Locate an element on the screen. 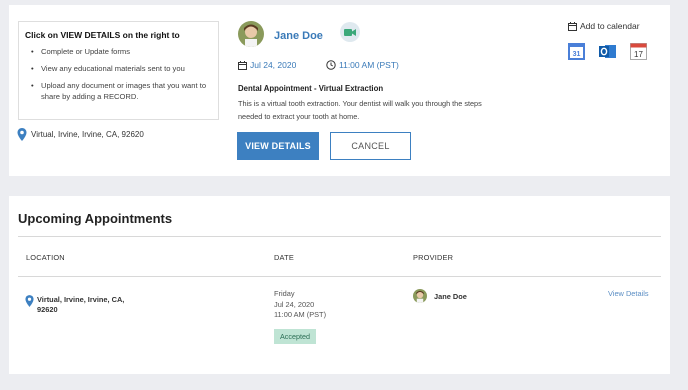 The height and width of the screenshot is (390, 688). view-details-link: View Details is located at coordinates (628, 293).